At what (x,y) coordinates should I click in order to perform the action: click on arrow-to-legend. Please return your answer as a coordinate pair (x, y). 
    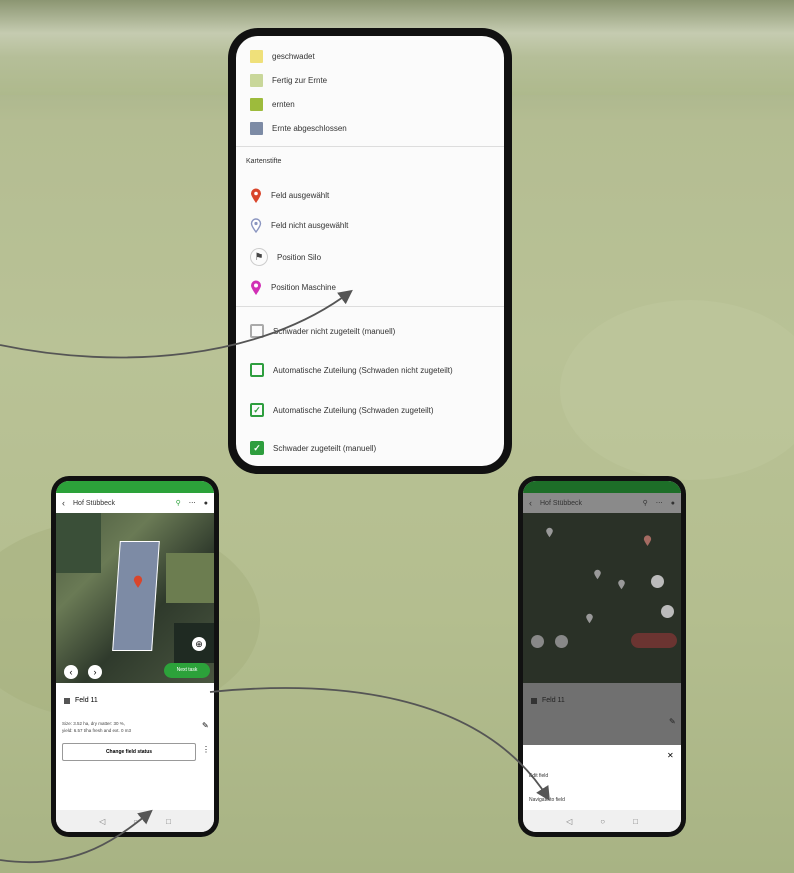
    Looking at the image, I should click on (176, 324).